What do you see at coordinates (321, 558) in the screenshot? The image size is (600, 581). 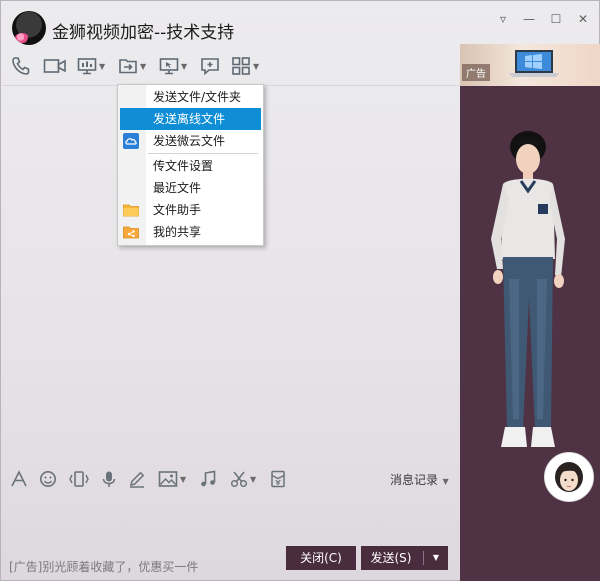 I see `close-button: 关闭(C)` at bounding box center [321, 558].